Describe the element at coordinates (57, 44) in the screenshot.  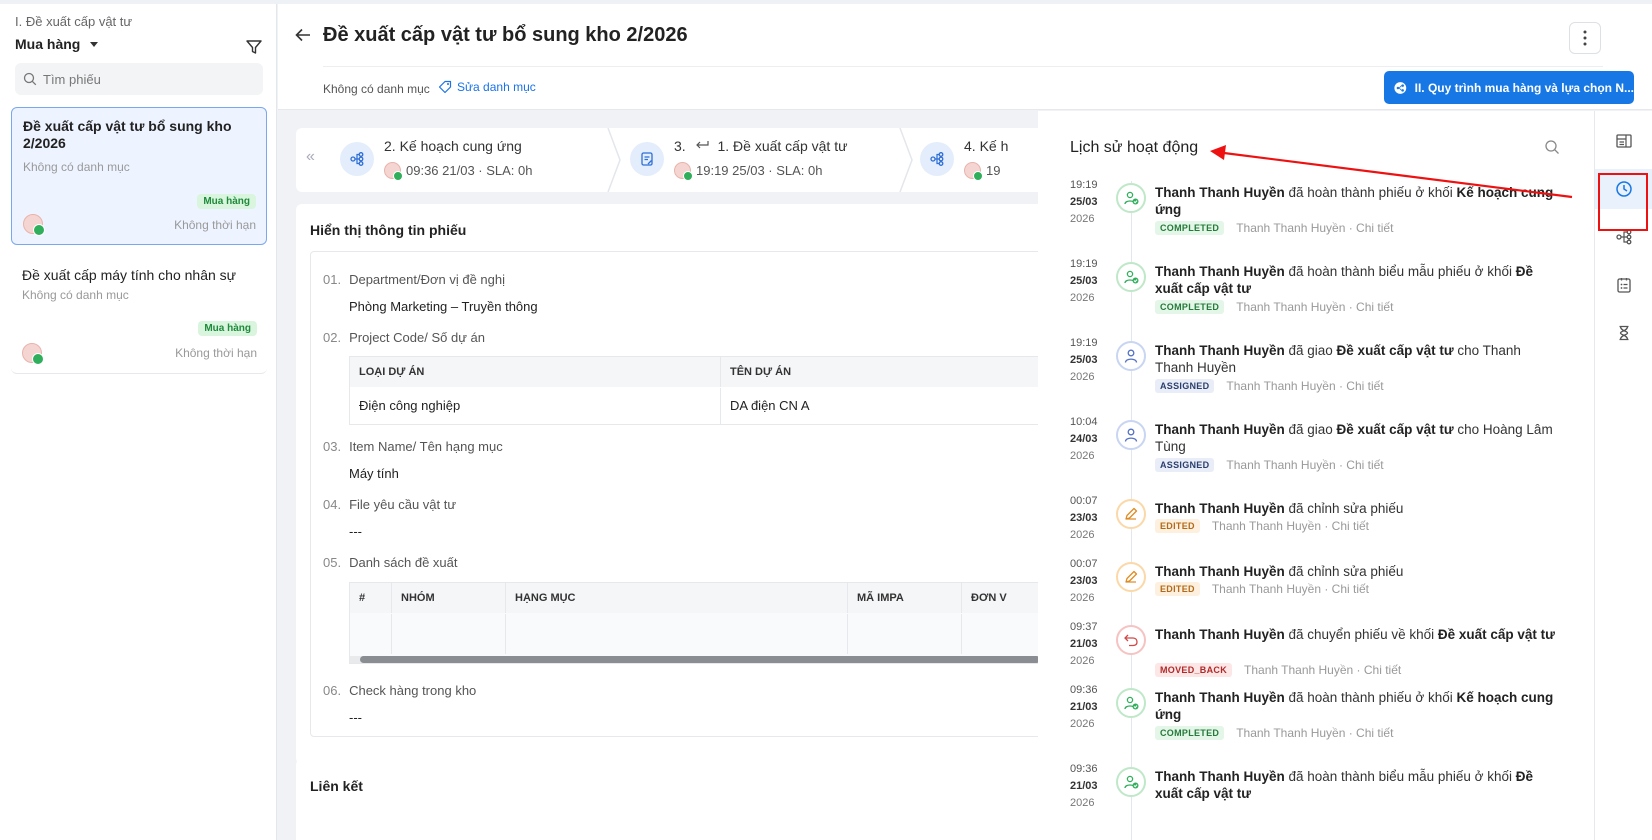
I see `pipeline-selector: Mua hàng` at that location.